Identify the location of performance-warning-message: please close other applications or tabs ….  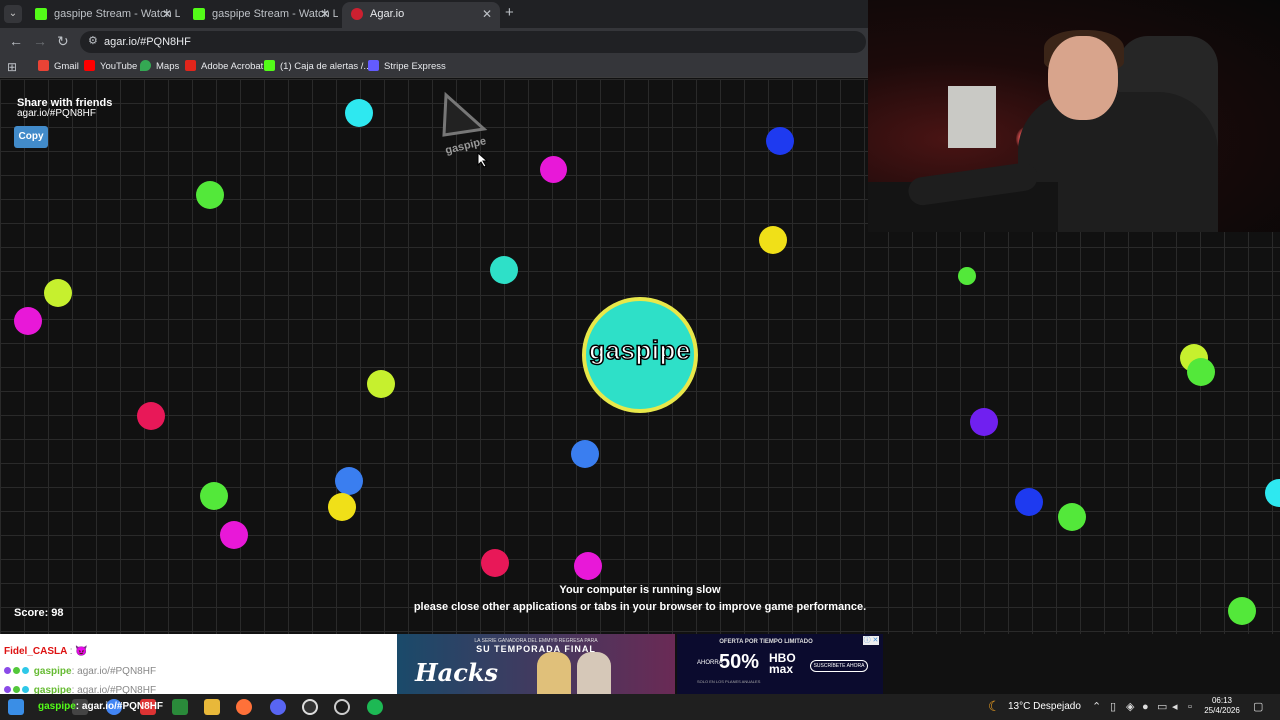
(640, 607).